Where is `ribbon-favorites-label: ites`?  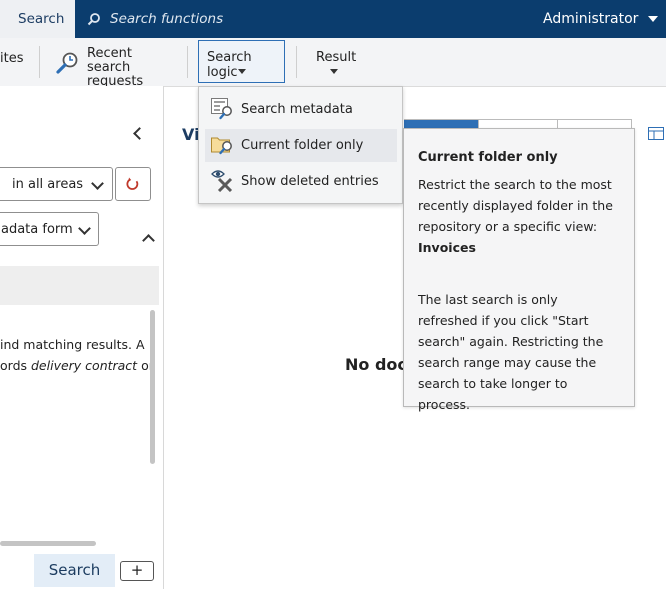
ribbon-favorites-label: ites is located at coordinates (12, 58).